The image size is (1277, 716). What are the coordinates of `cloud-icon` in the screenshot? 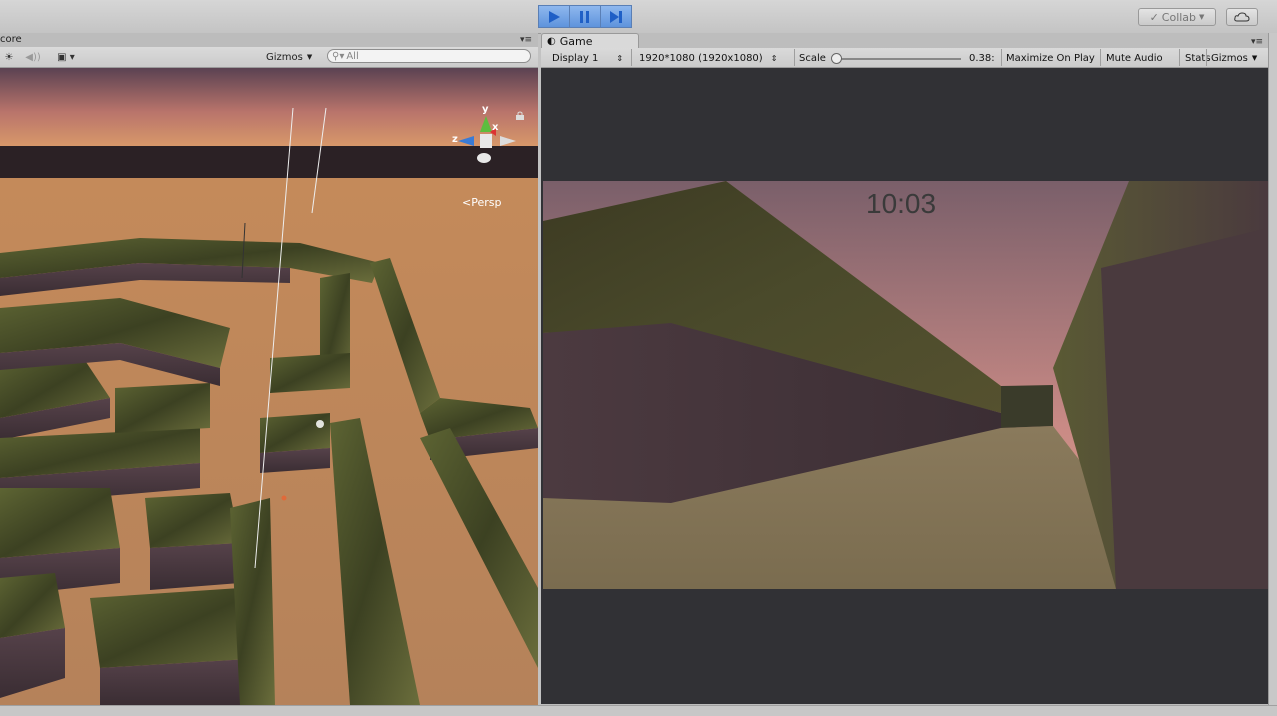 It's located at (1242, 17).